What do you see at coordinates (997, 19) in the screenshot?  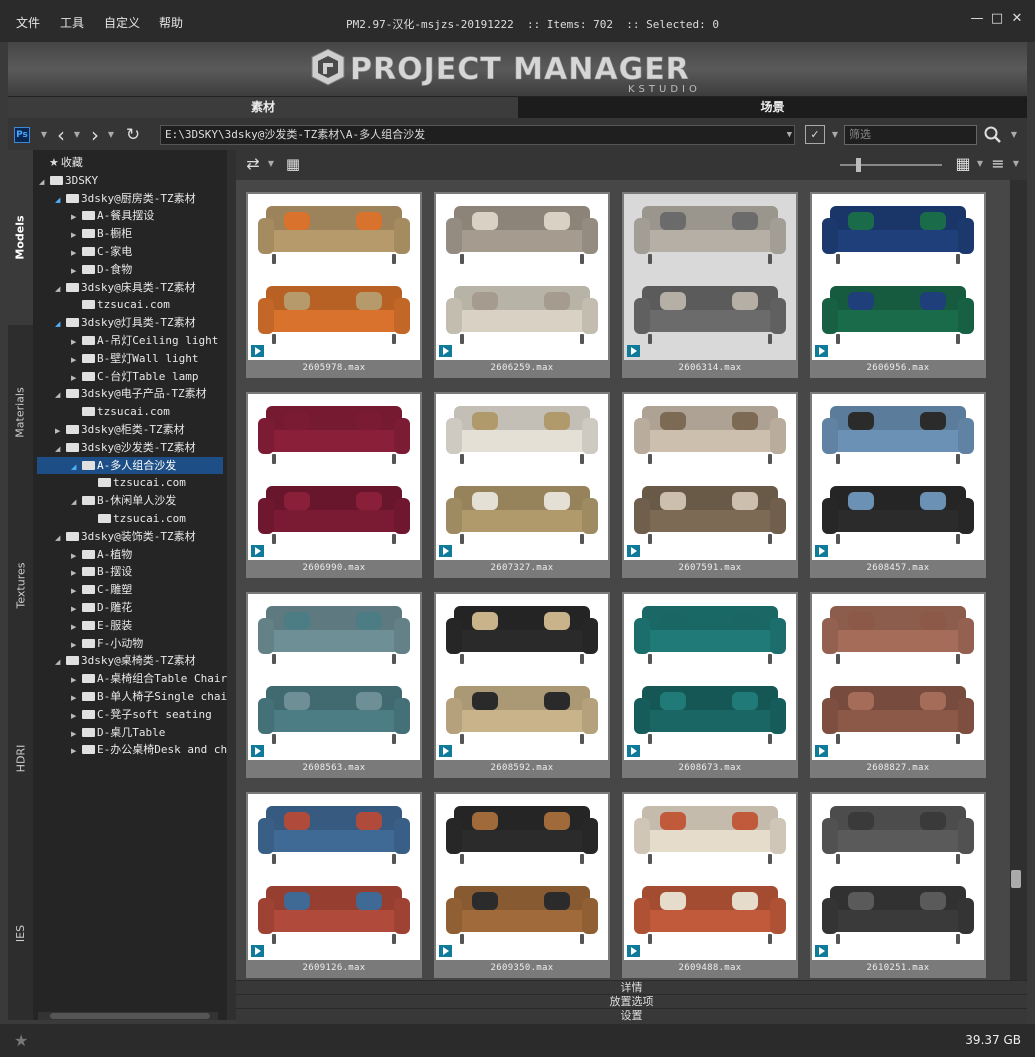 I see `maximize-icon: □` at bounding box center [997, 19].